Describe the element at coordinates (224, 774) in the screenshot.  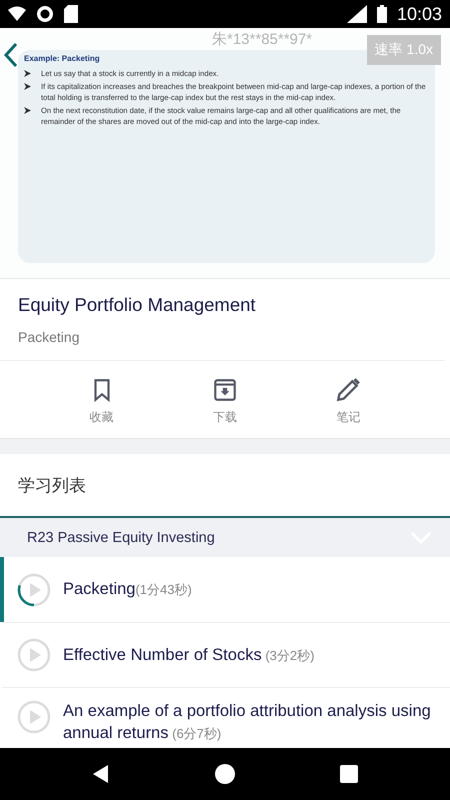
I see `home-nav-icon` at that location.